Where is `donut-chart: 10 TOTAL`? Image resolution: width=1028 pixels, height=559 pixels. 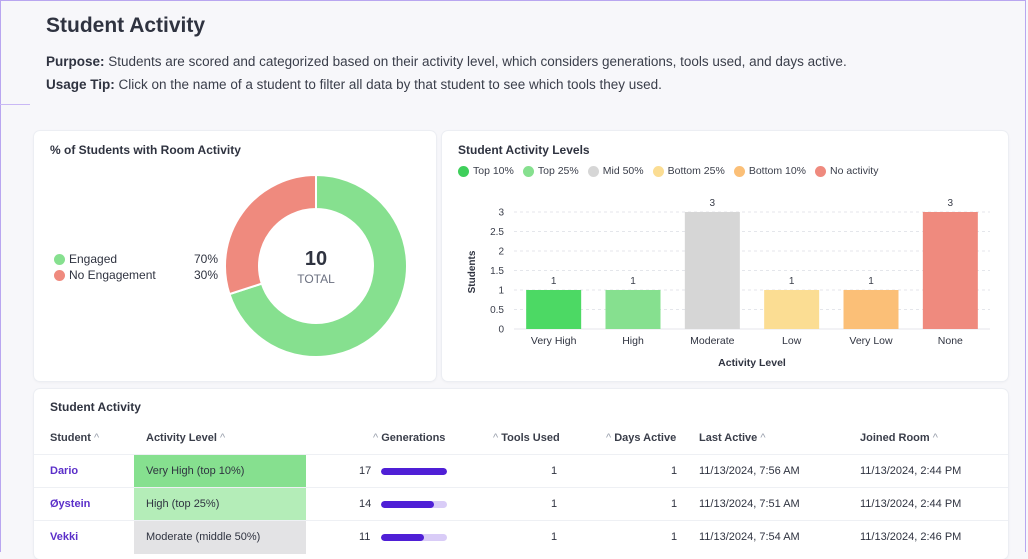
donut-chart: 10 TOTAL is located at coordinates (316, 265).